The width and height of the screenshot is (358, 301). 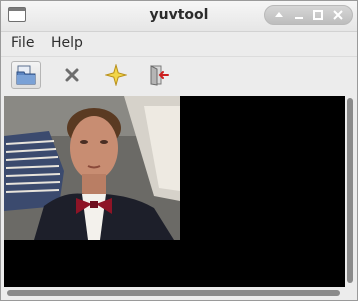 I want to click on exit-icon, so click(x=159, y=75).